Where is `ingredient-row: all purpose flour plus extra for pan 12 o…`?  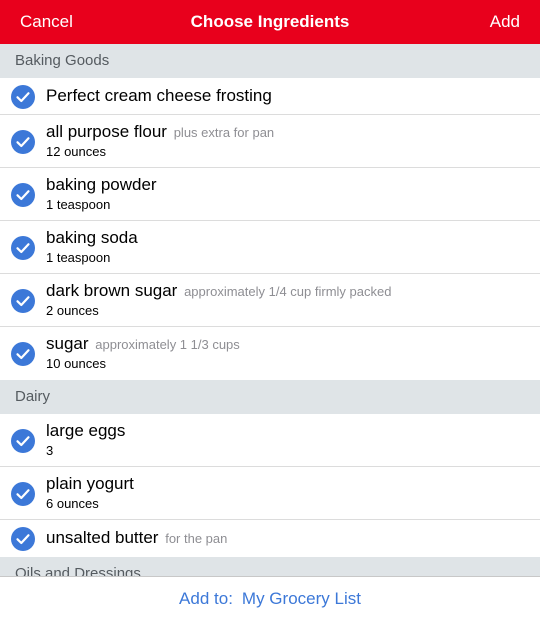 ingredient-row: all purpose flour plus extra for pan 12 o… is located at coordinates (270, 141).